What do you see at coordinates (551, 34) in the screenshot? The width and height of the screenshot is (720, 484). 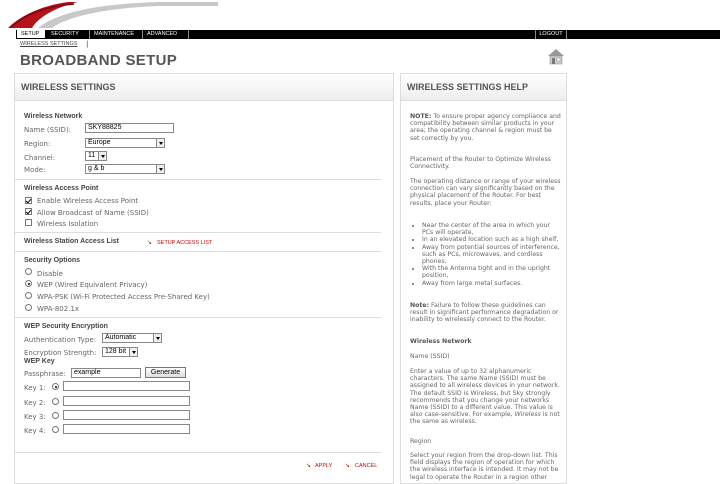 I see `logout-button: LOGOUT` at bounding box center [551, 34].